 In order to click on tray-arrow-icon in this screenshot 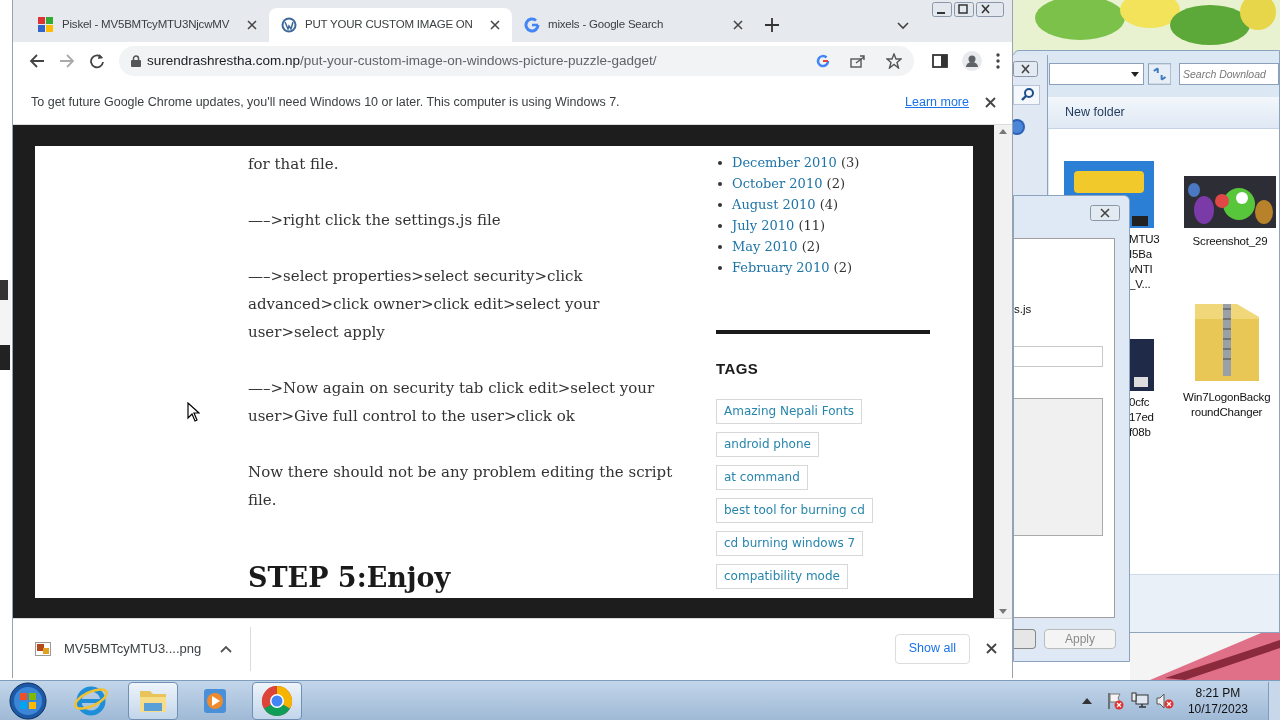, I will do `click(1086, 700)`.